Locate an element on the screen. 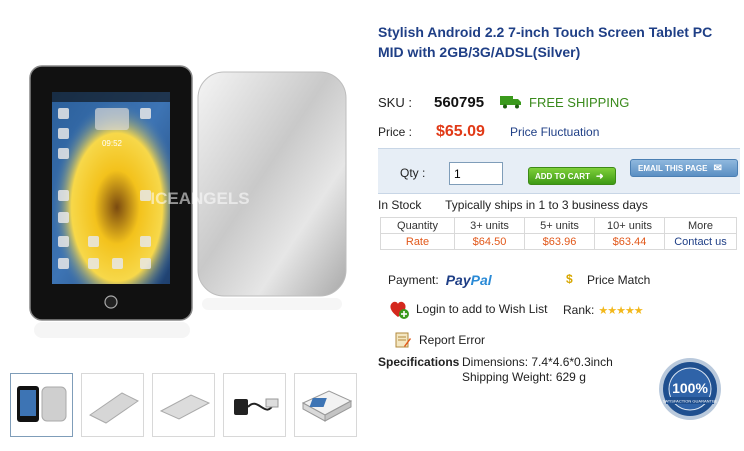 The height and width of the screenshot is (451, 744). stock-status: In Stock is located at coordinates (400, 205).